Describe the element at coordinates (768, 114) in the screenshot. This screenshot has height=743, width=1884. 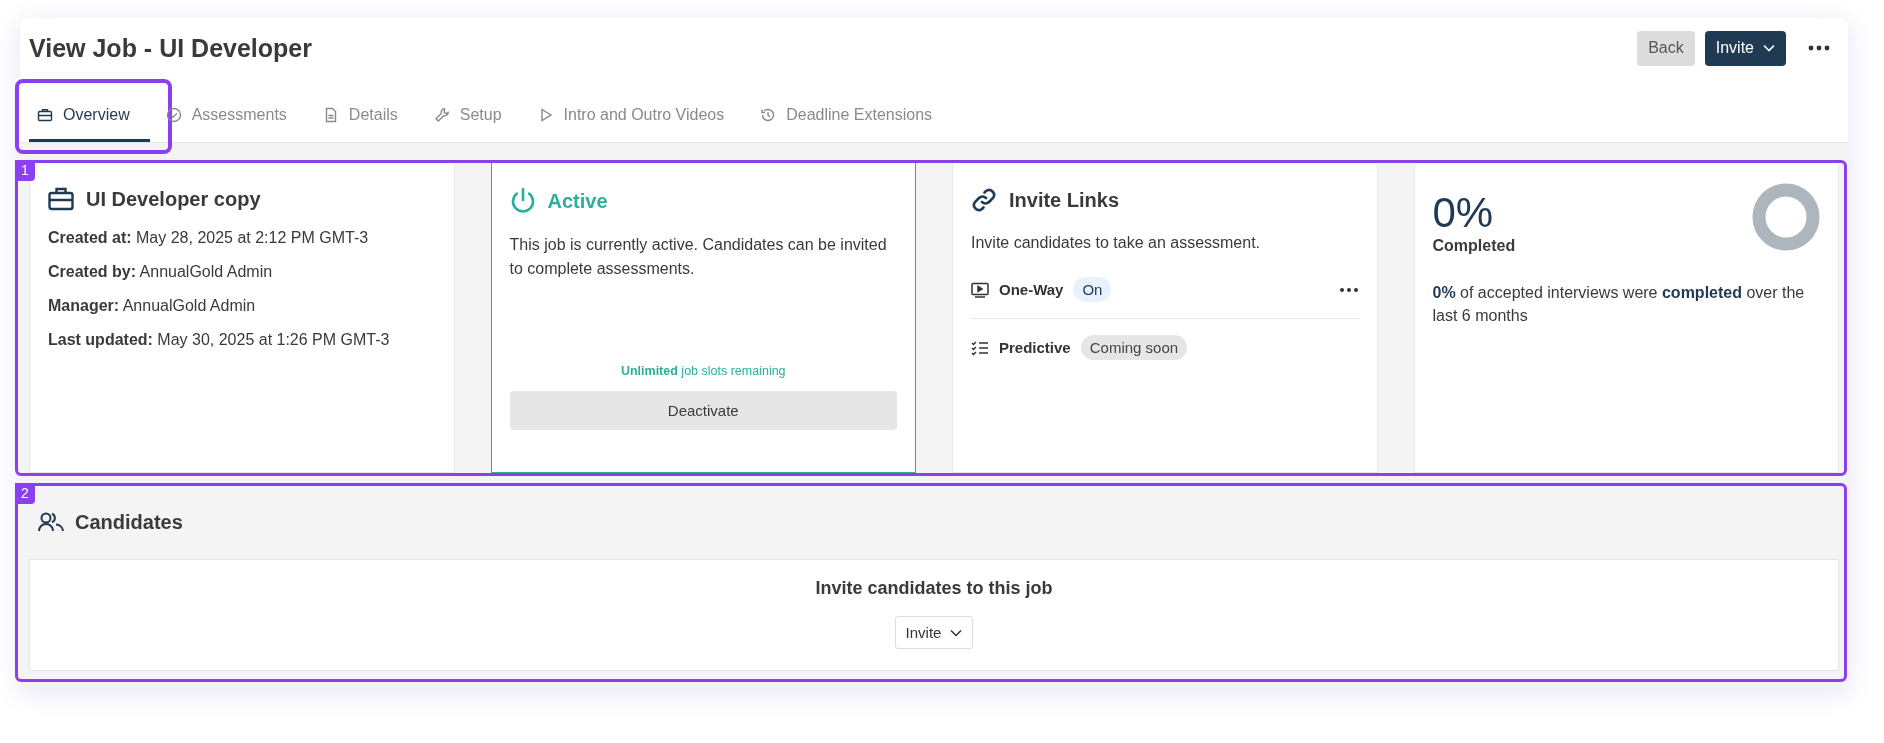
I see `history-icon` at that location.